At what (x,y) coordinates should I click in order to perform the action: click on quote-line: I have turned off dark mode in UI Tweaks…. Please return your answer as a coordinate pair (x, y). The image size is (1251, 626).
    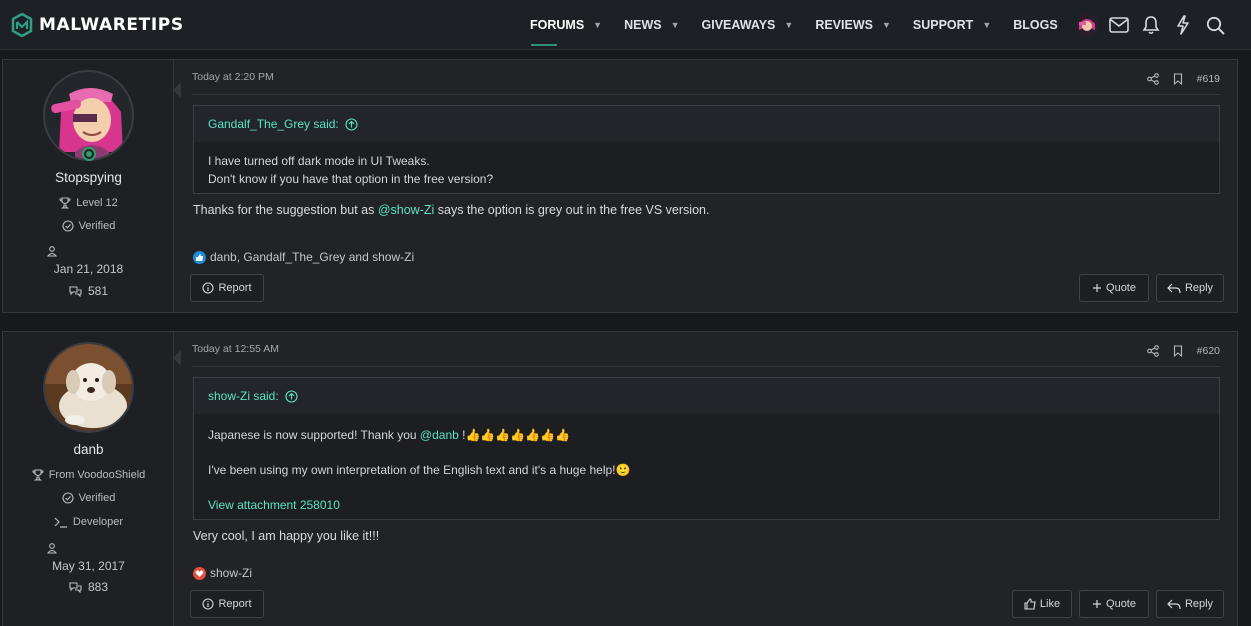
    Looking at the image, I should click on (319, 161).